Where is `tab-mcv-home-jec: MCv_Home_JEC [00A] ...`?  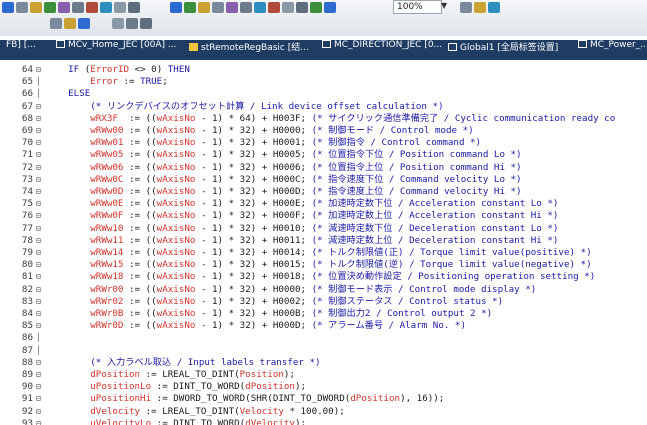
tab-mcv-home-jec: MCv_Home_JEC [00A] ... is located at coordinates (116, 50).